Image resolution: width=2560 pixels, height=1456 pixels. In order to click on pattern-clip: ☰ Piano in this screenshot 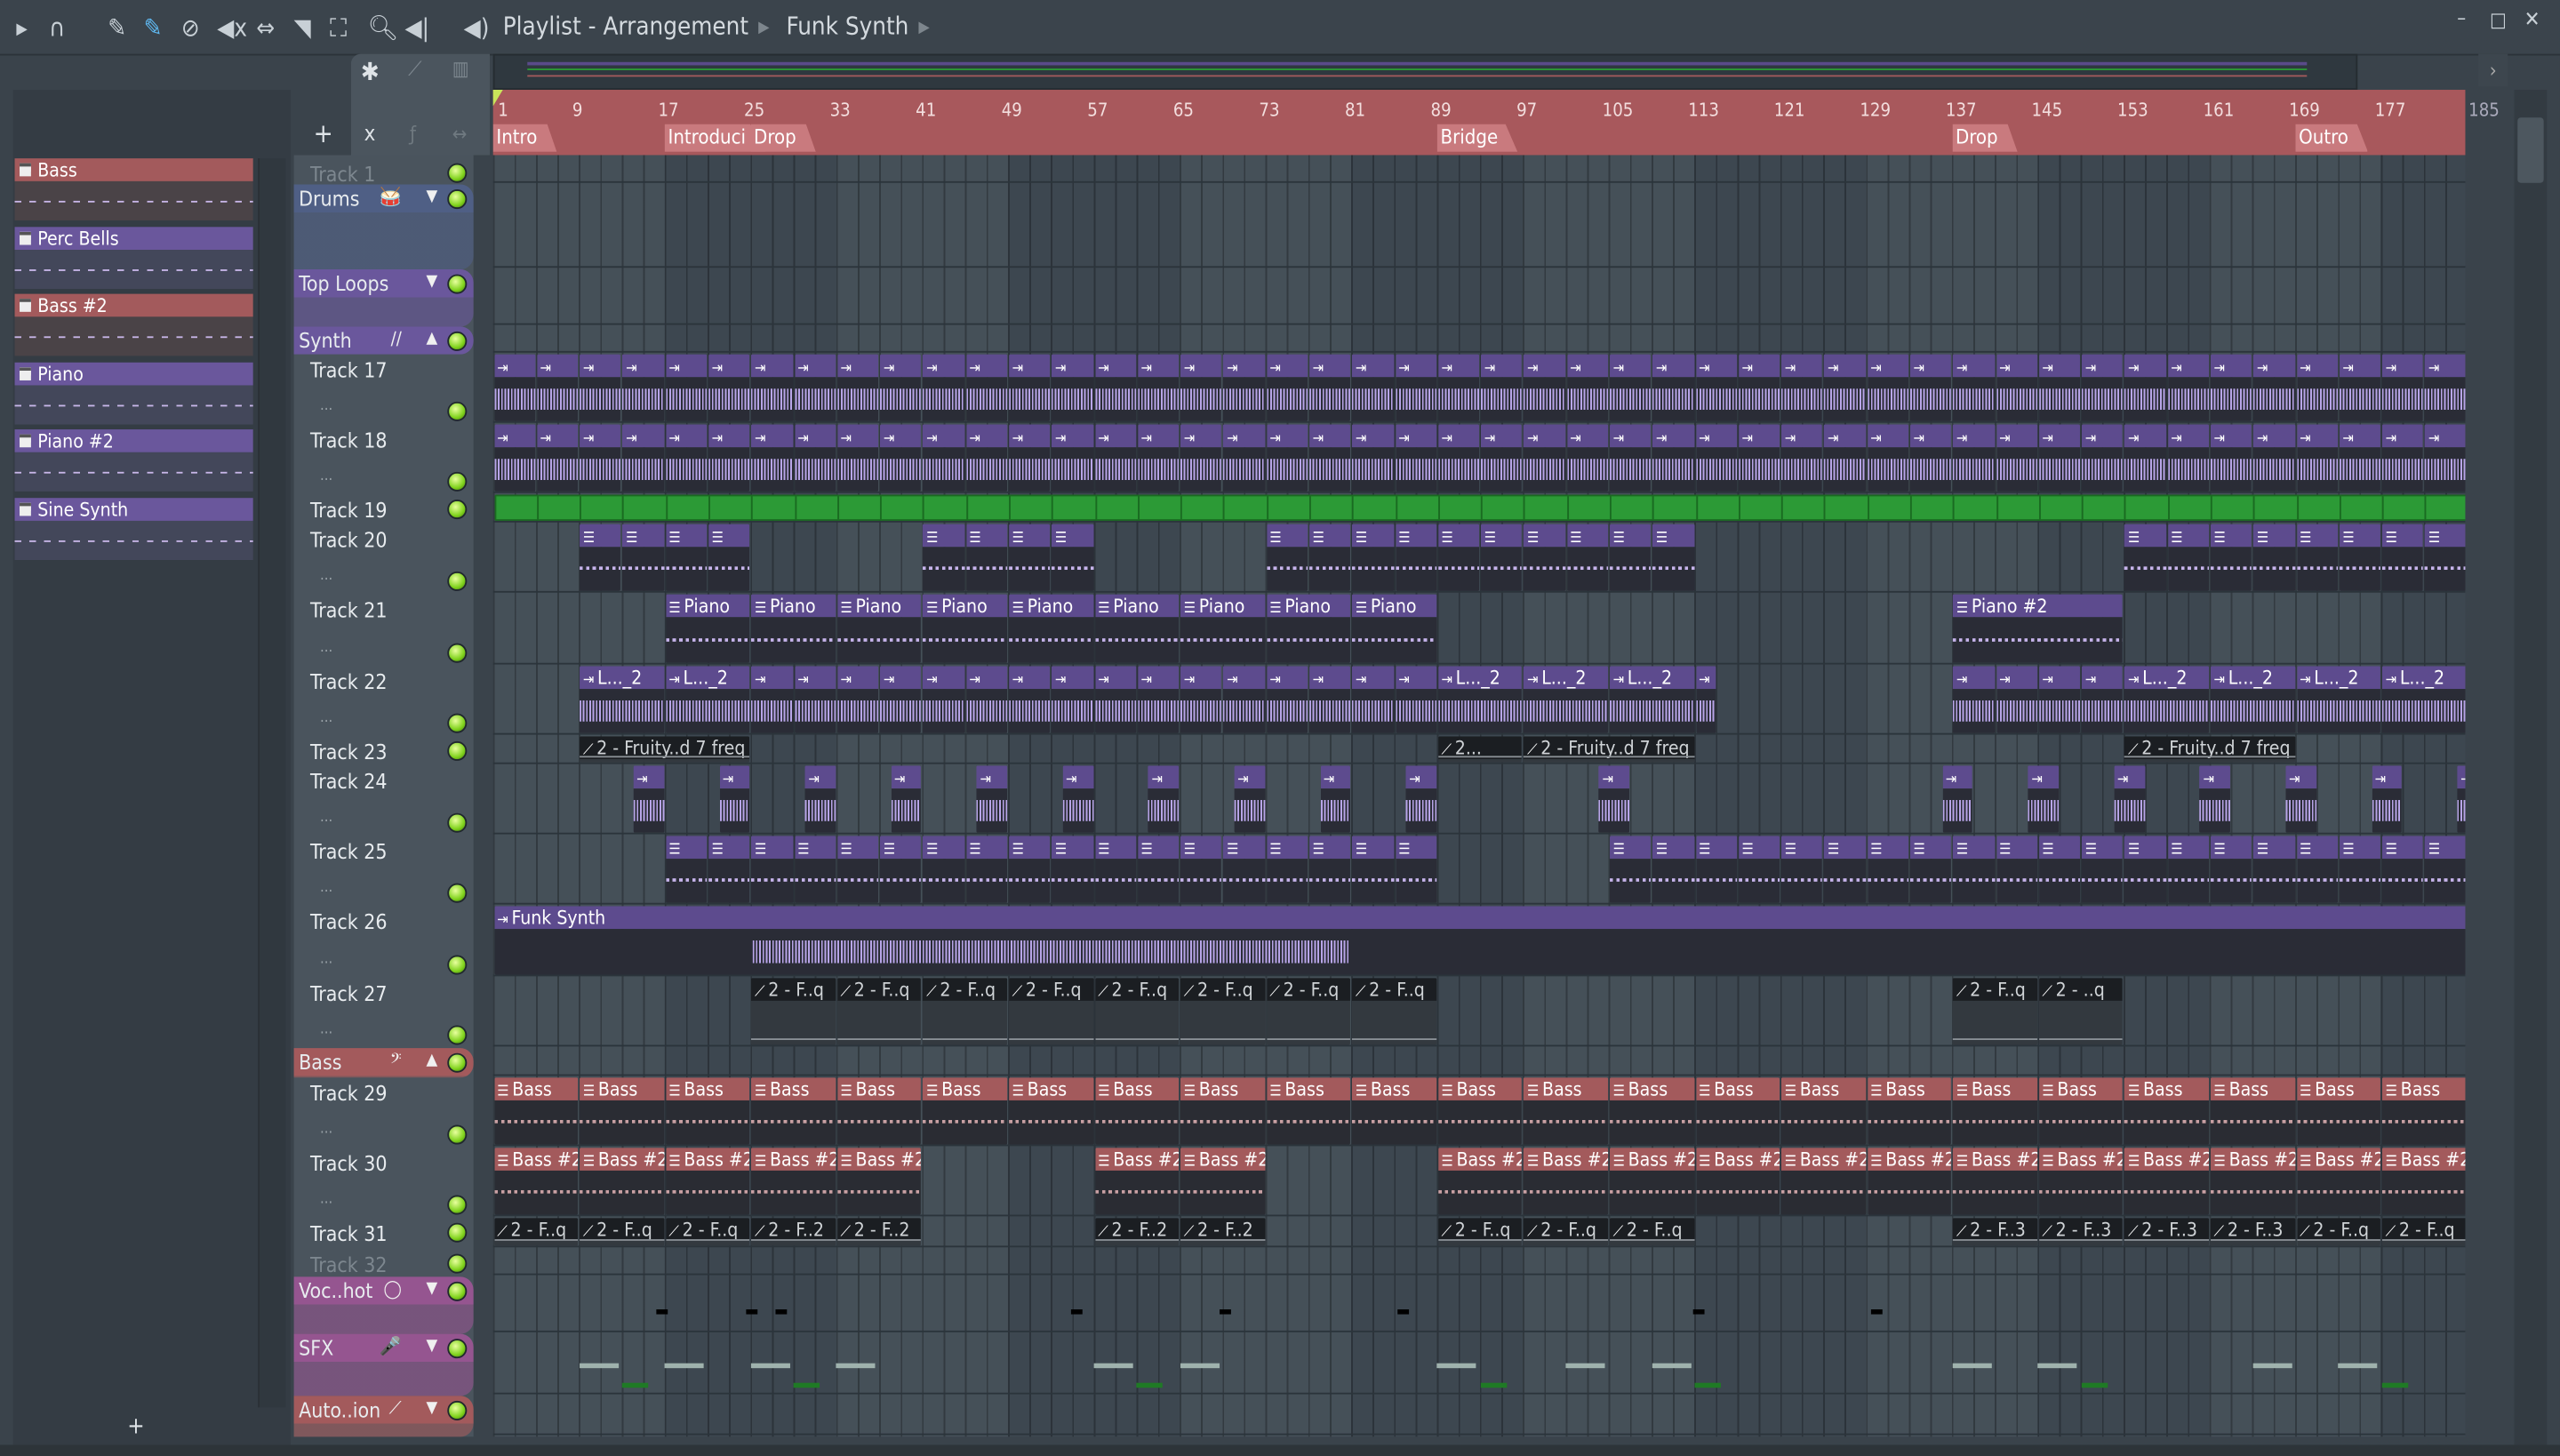, I will do `click(793, 628)`.